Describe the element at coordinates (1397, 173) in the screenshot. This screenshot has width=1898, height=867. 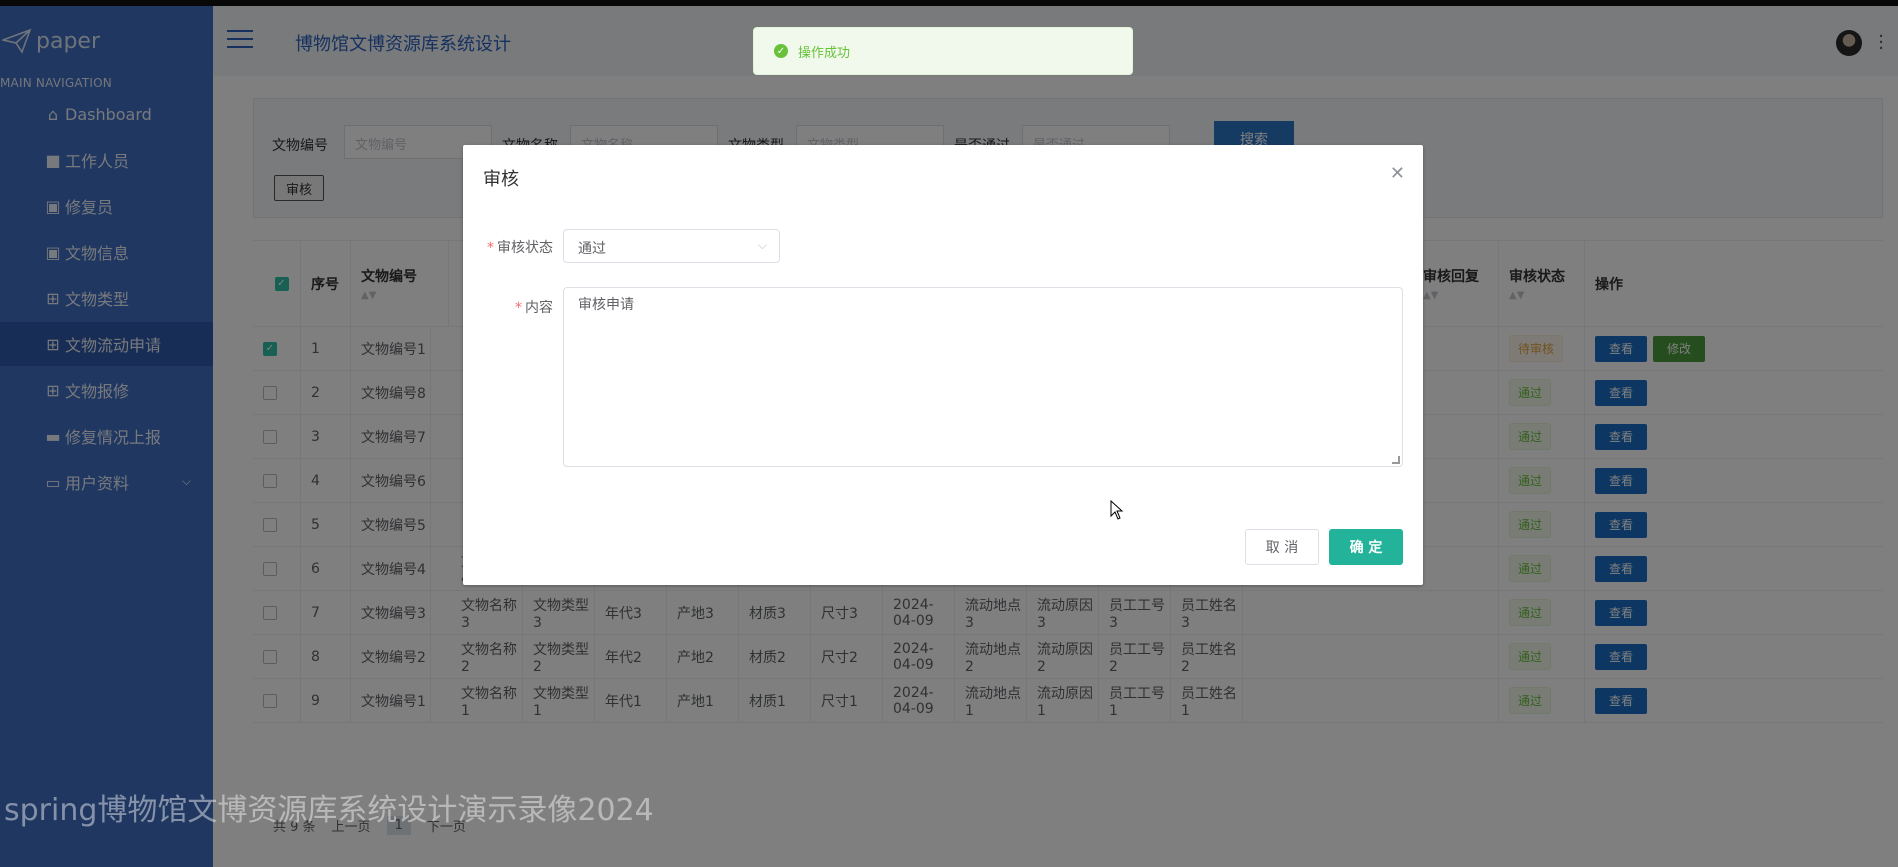
I see `close-icon: ✕` at that location.